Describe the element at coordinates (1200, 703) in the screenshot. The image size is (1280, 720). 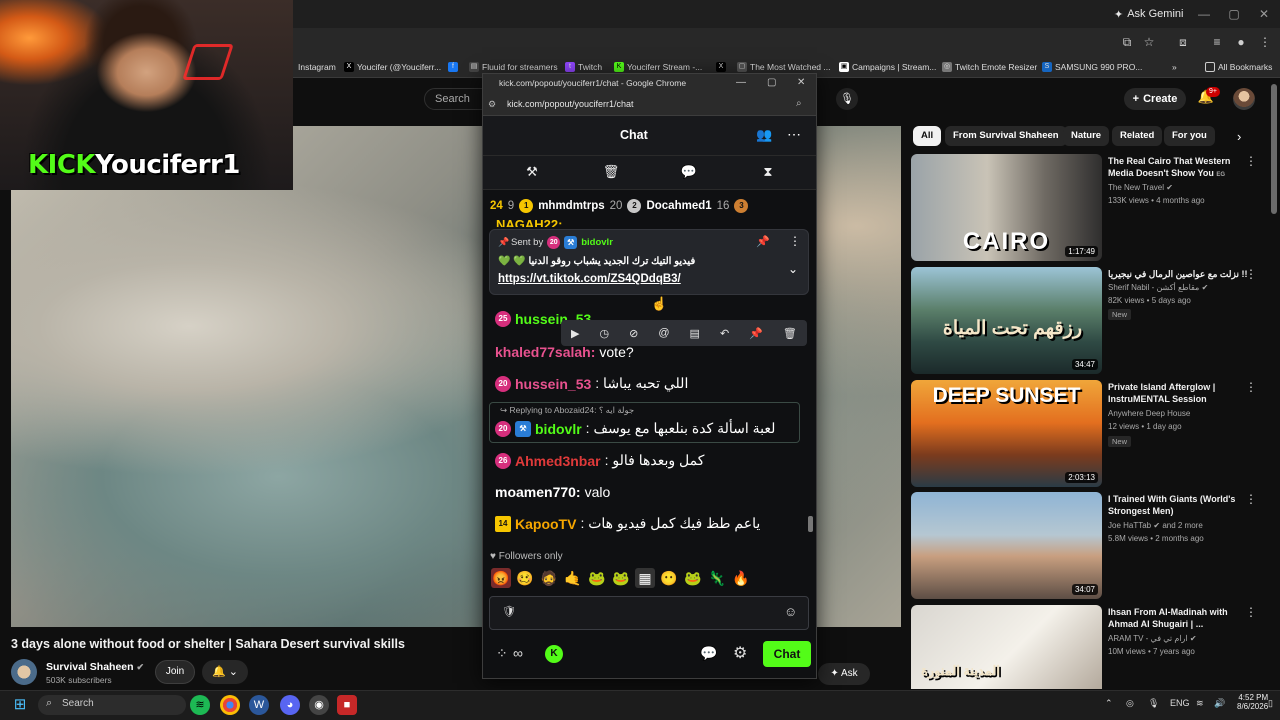
I see `wifi-icon: ≋` at that location.